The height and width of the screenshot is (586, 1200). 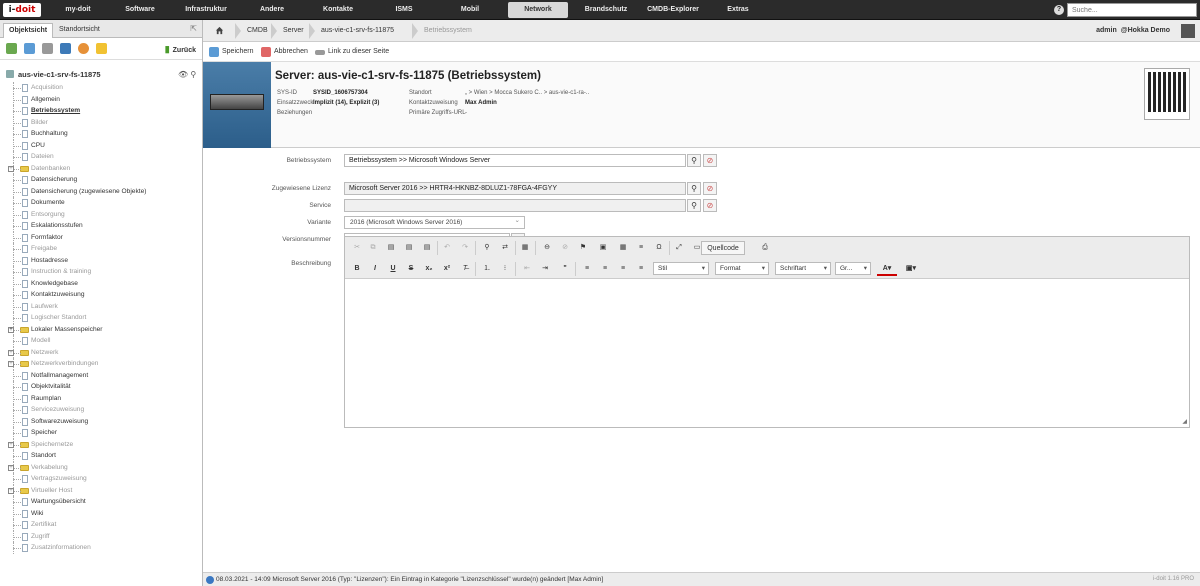 I want to click on tree-item: + Netzwerkverbindungen, so click(x=102, y=364).